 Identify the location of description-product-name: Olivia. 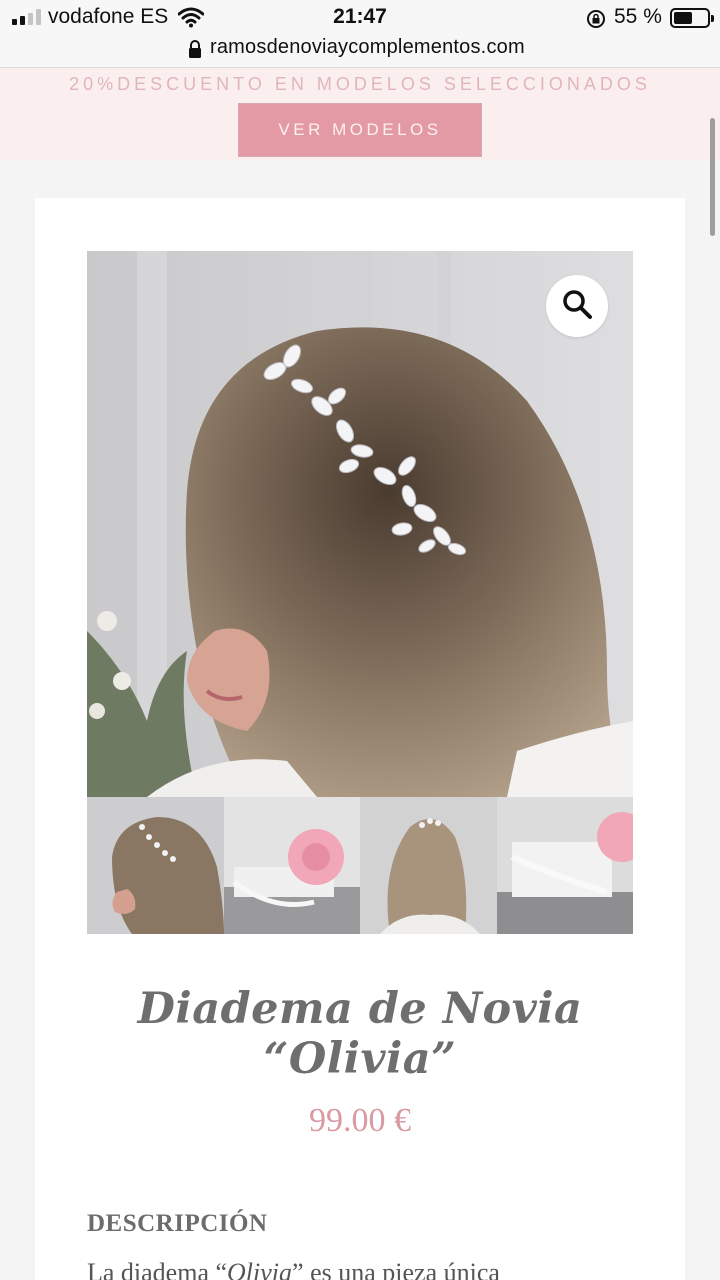
(260, 1269).